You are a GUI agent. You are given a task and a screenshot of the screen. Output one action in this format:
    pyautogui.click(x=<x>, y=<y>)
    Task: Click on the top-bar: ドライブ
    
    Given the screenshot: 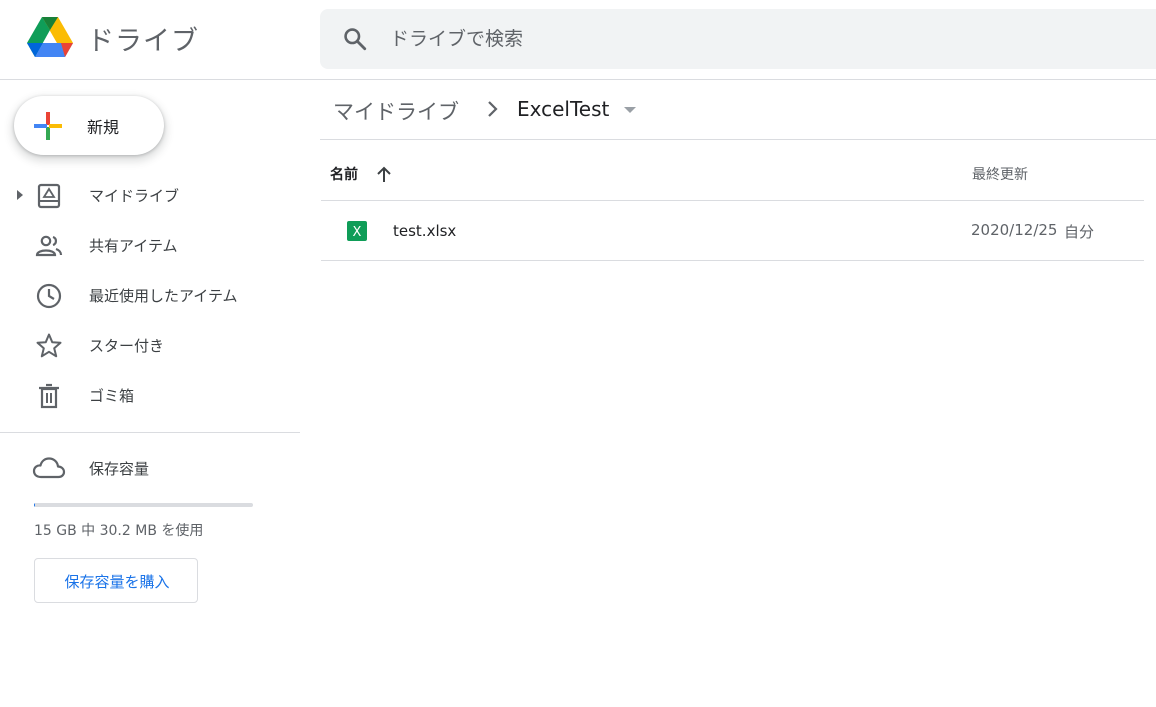 What is the action you would take?
    pyautogui.click(x=578, y=40)
    